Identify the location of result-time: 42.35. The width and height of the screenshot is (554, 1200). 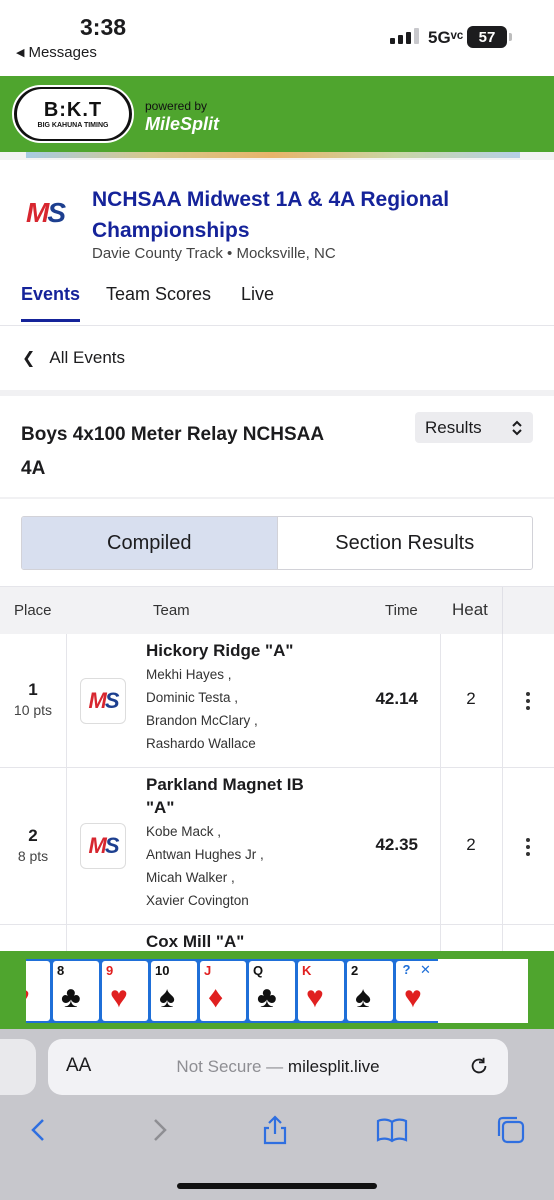
(396, 844).